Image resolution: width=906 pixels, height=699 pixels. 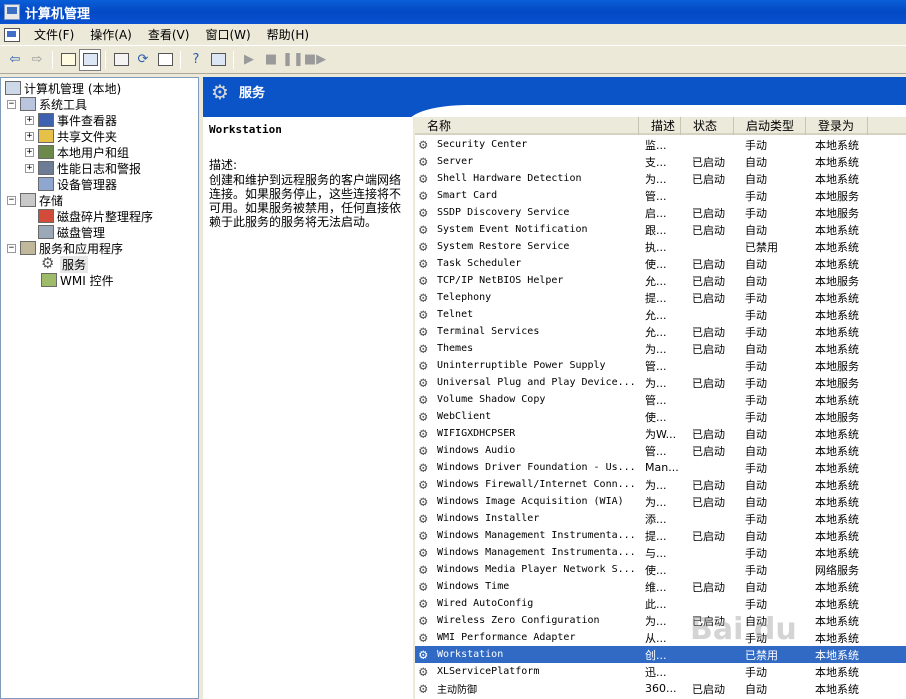 What do you see at coordinates (12, 34) in the screenshot?
I see `console-window-icon` at bounding box center [12, 34].